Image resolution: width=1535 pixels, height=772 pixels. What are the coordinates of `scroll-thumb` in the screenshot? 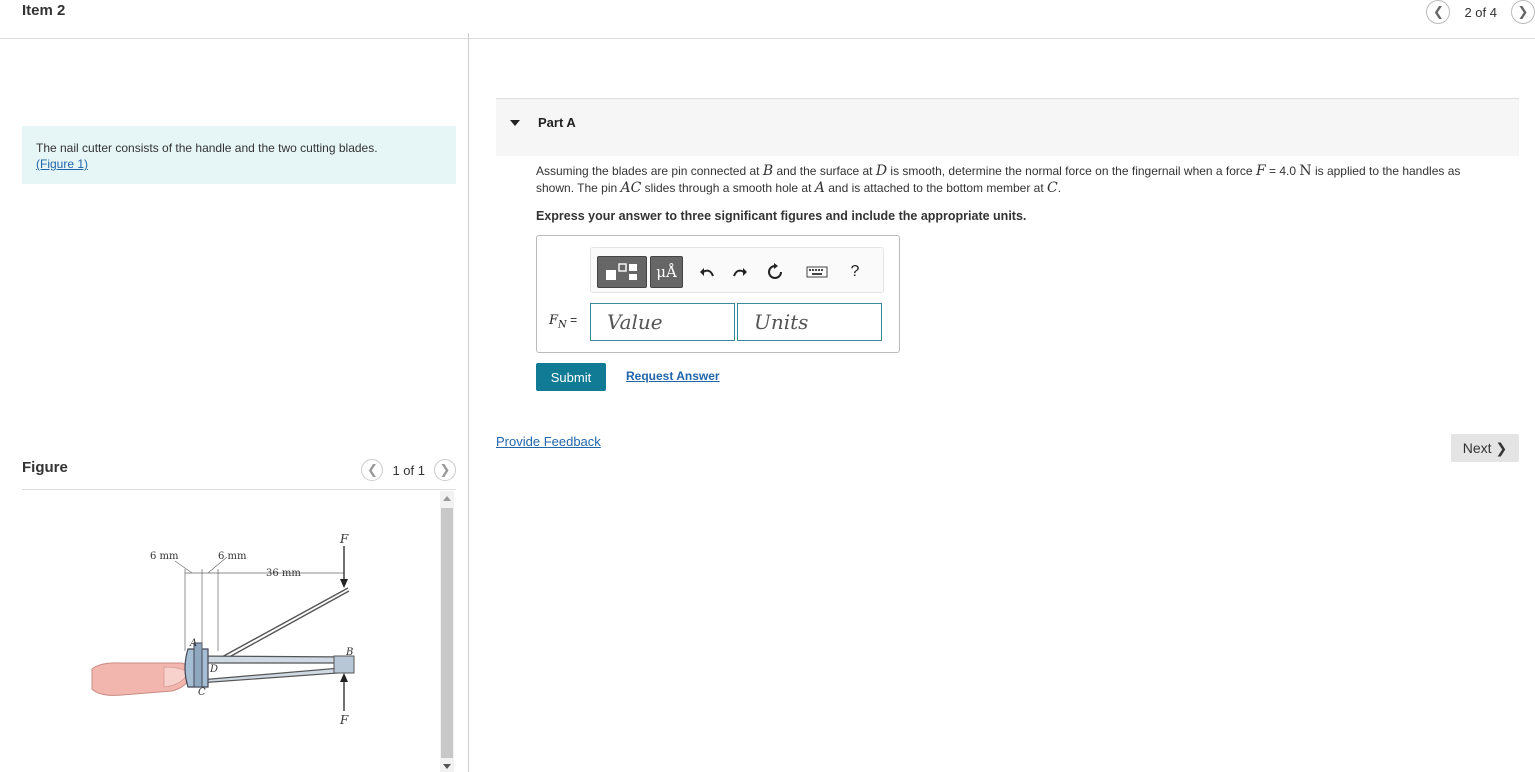 It's located at (447, 633).